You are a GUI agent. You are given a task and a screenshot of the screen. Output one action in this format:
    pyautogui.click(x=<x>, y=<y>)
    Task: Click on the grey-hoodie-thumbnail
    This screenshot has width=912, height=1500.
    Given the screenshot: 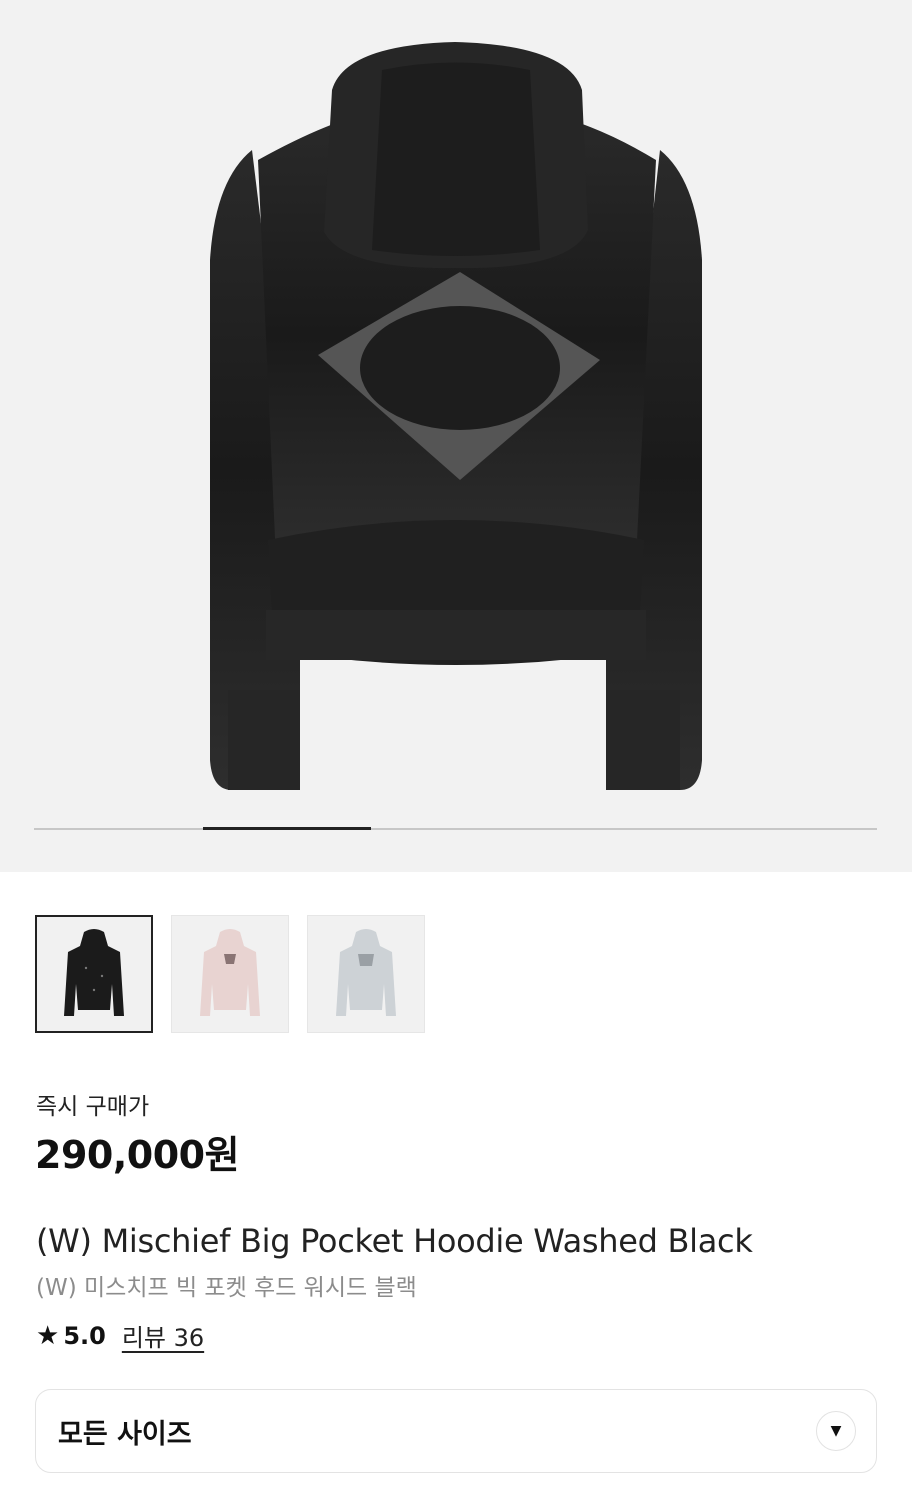 What is the action you would take?
    pyautogui.click(x=366, y=972)
    